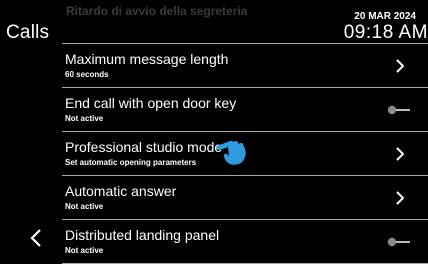 The image size is (428, 264). What do you see at coordinates (385, 32) in the screenshot?
I see `clock-display: 09:18 AM` at bounding box center [385, 32].